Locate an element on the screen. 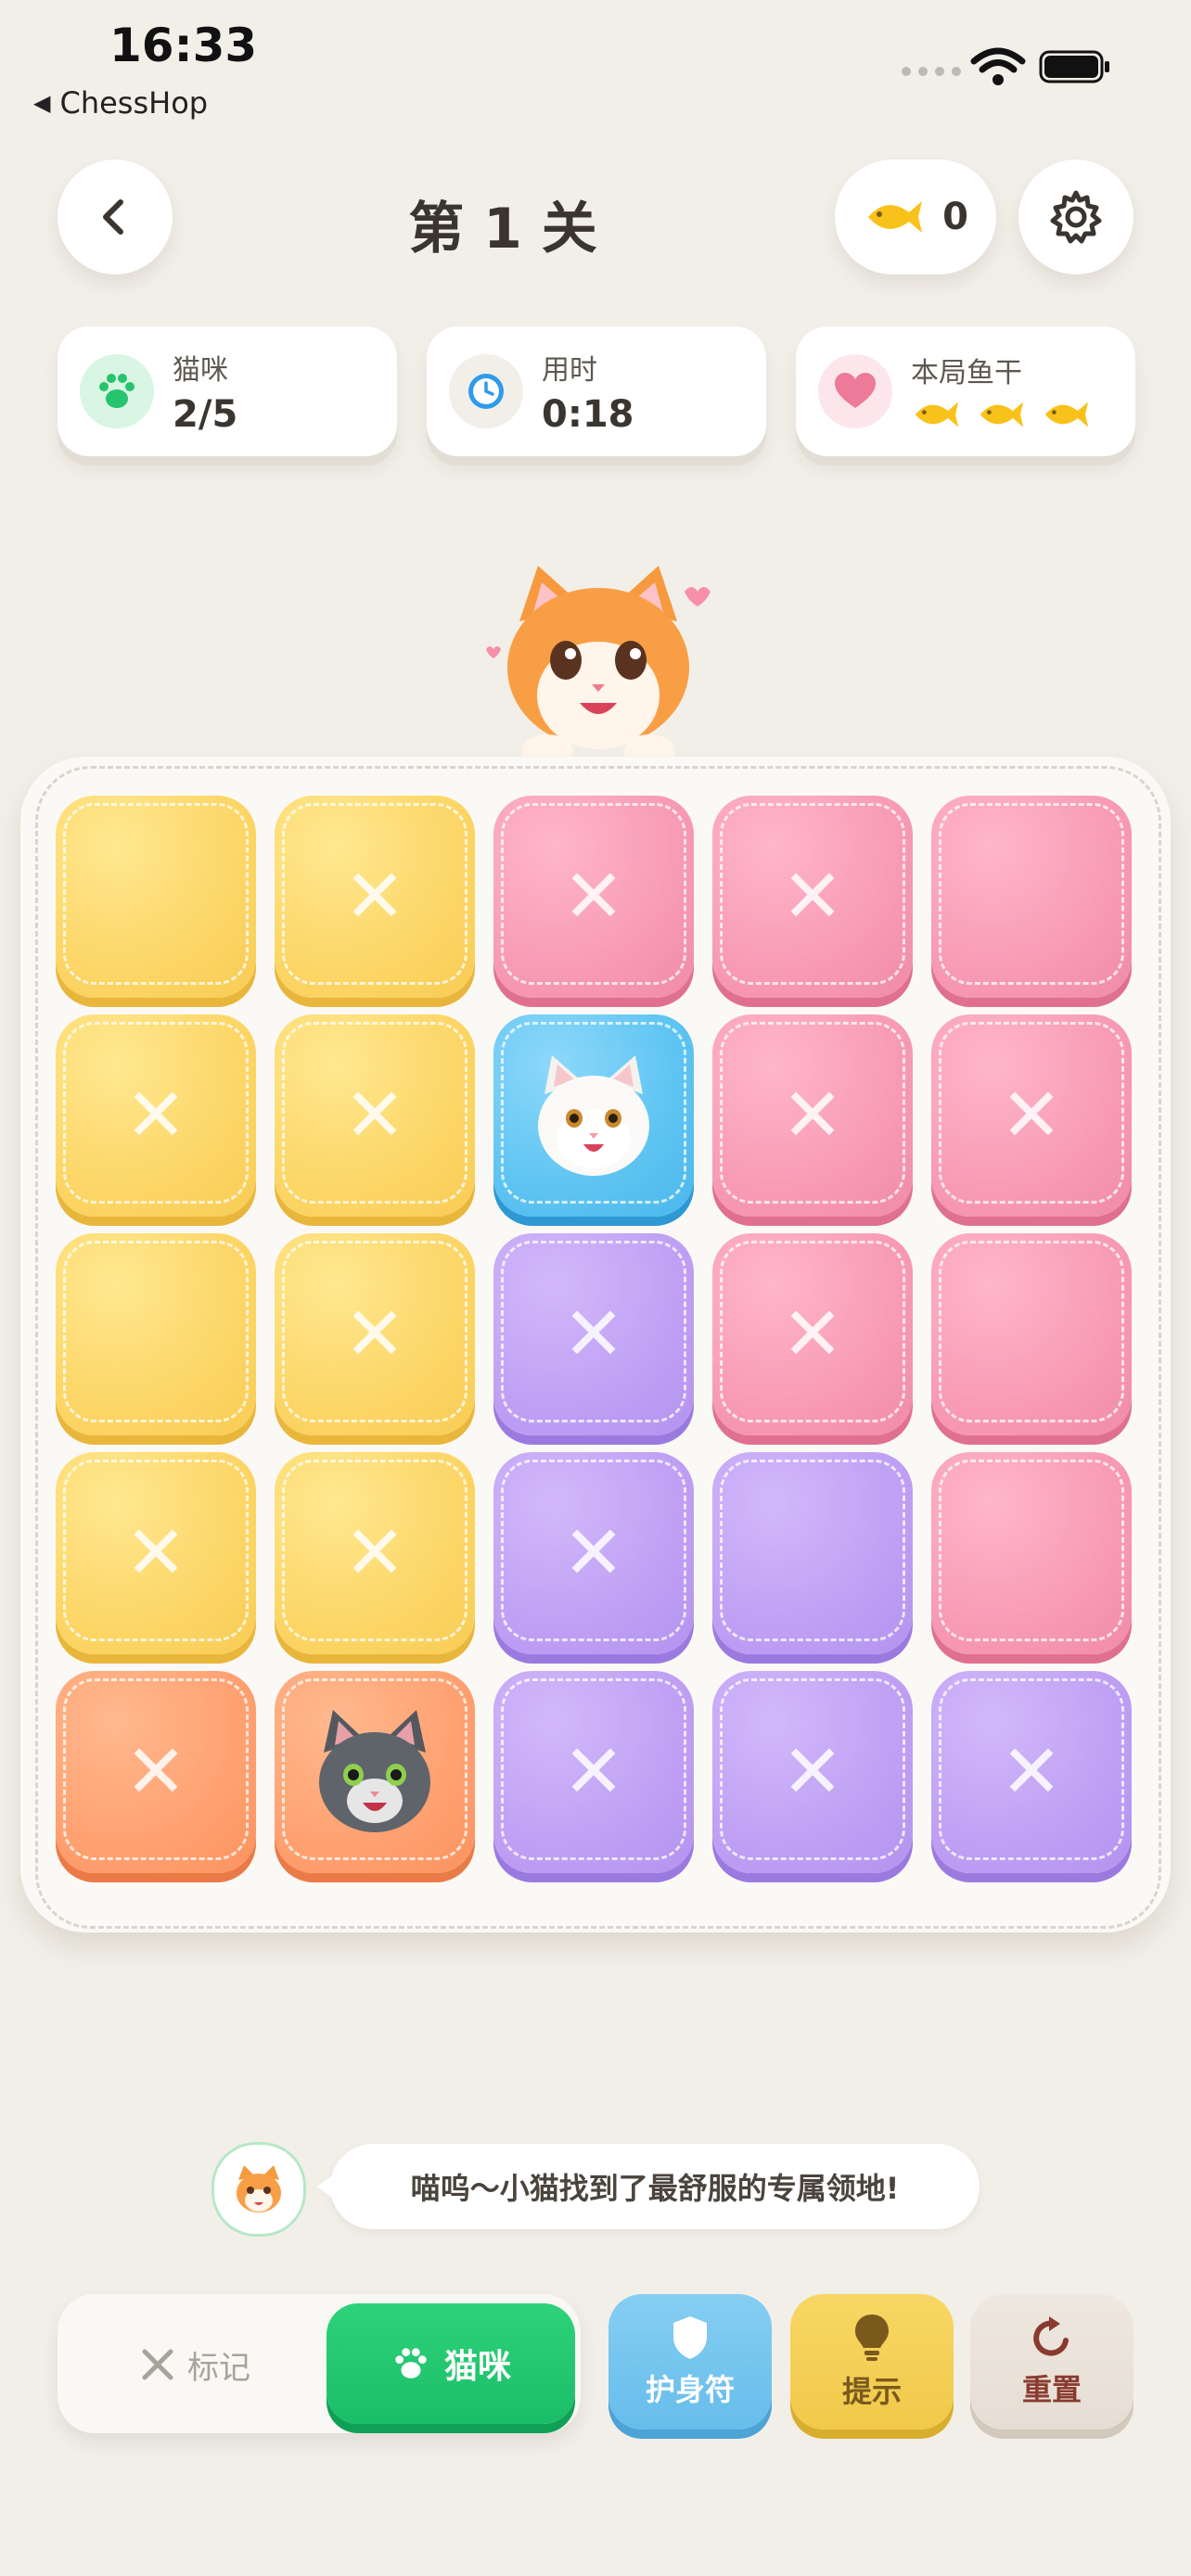 Image resolution: width=1191 pixels, height=2576 pixels. shield-icon is located at coordinates (690, 2338).